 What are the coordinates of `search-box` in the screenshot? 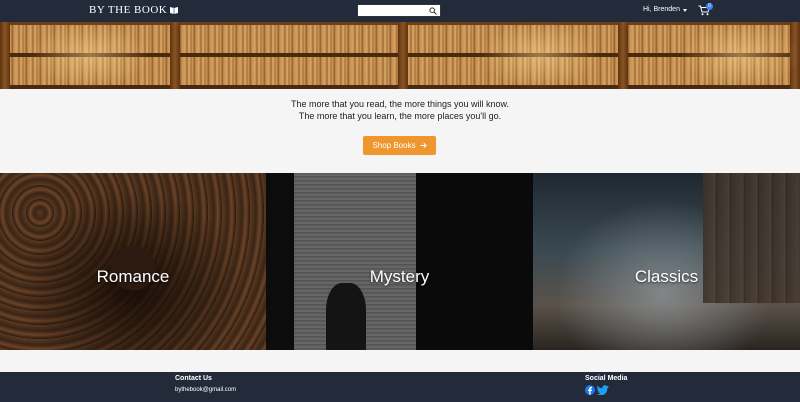 It's located at (399, 10).